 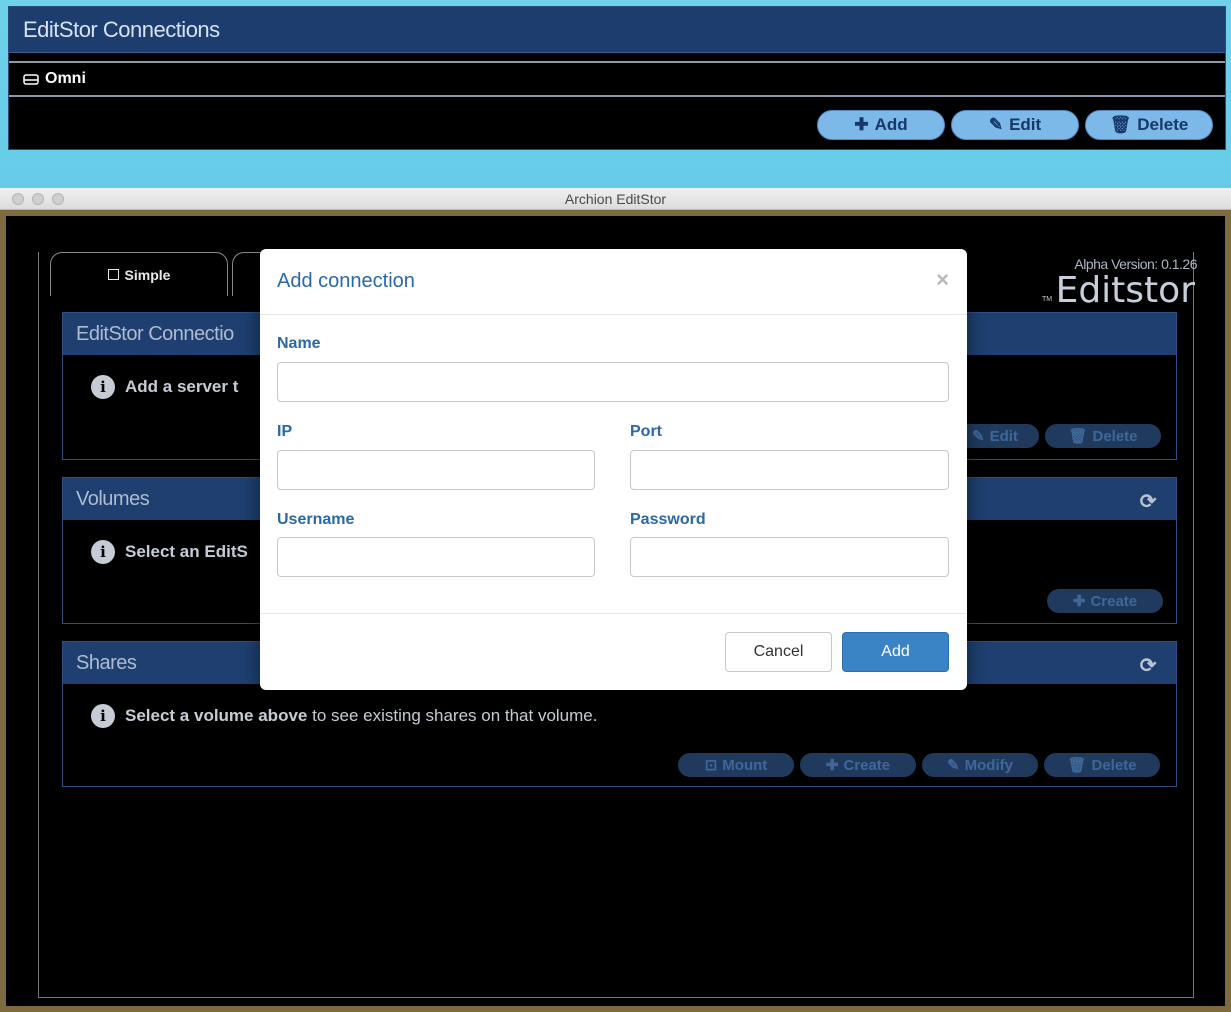 I want to click on add-connection-button: ✚ Add, so click(x=881, y=125).